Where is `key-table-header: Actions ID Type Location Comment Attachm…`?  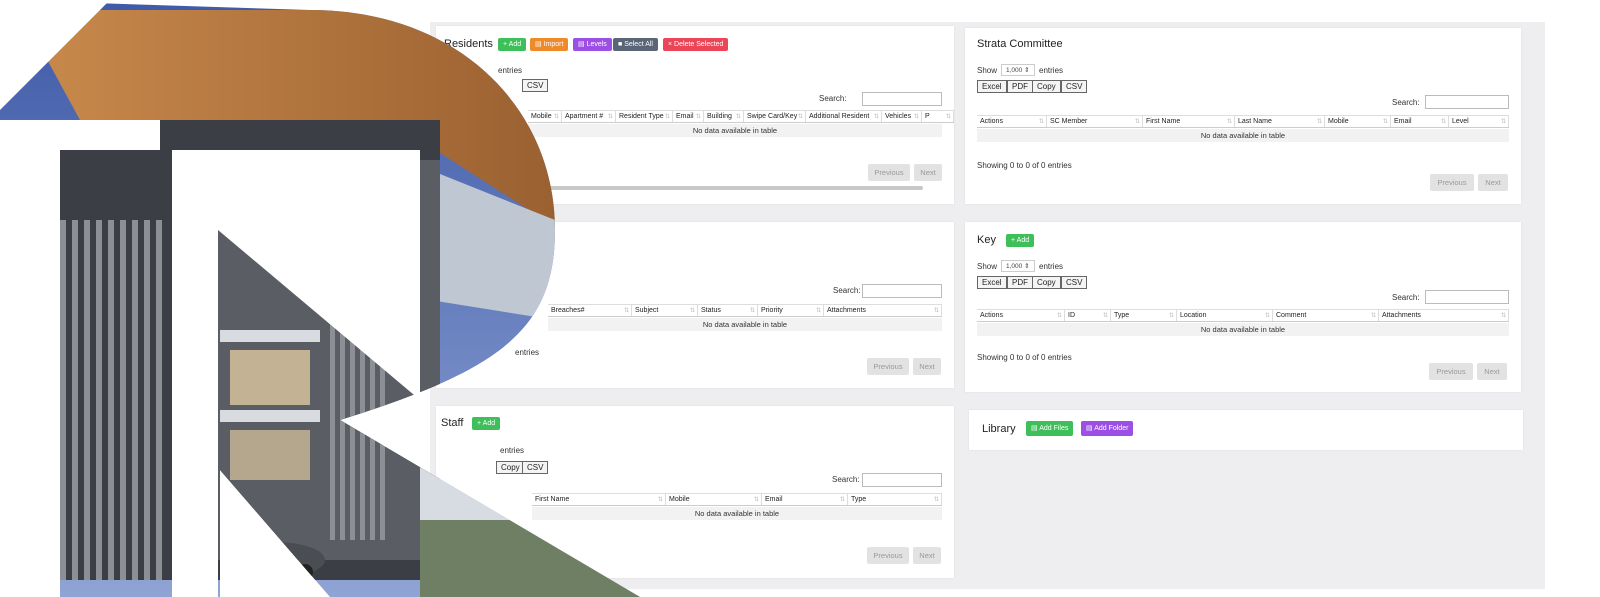
key-table-header: Actions ID Type Location Comment Attachm… is located at coordinates (1243, 315).